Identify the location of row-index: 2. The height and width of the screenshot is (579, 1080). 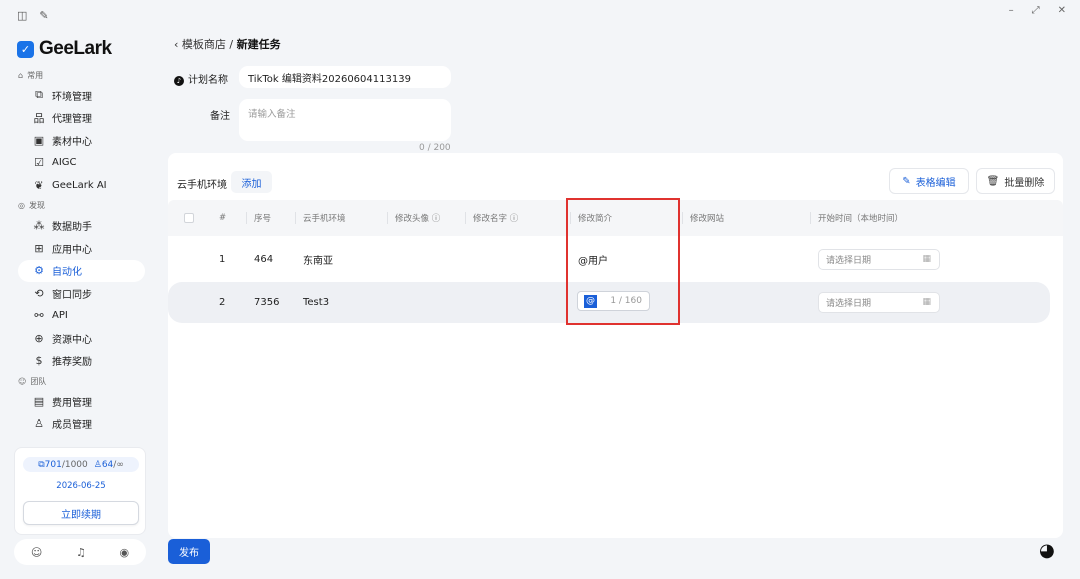
(222, 302).